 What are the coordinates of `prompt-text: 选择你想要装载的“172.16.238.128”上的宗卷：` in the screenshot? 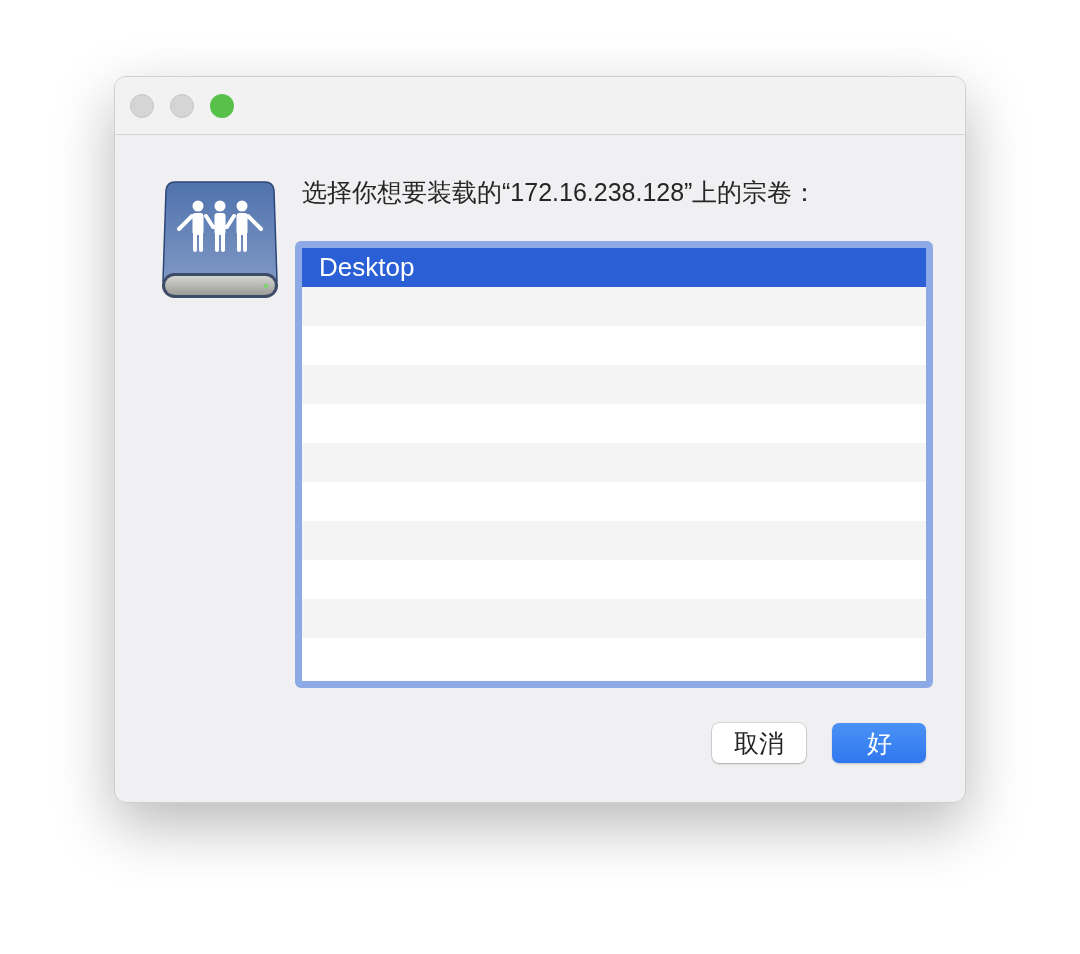 It's located at (559, 192).